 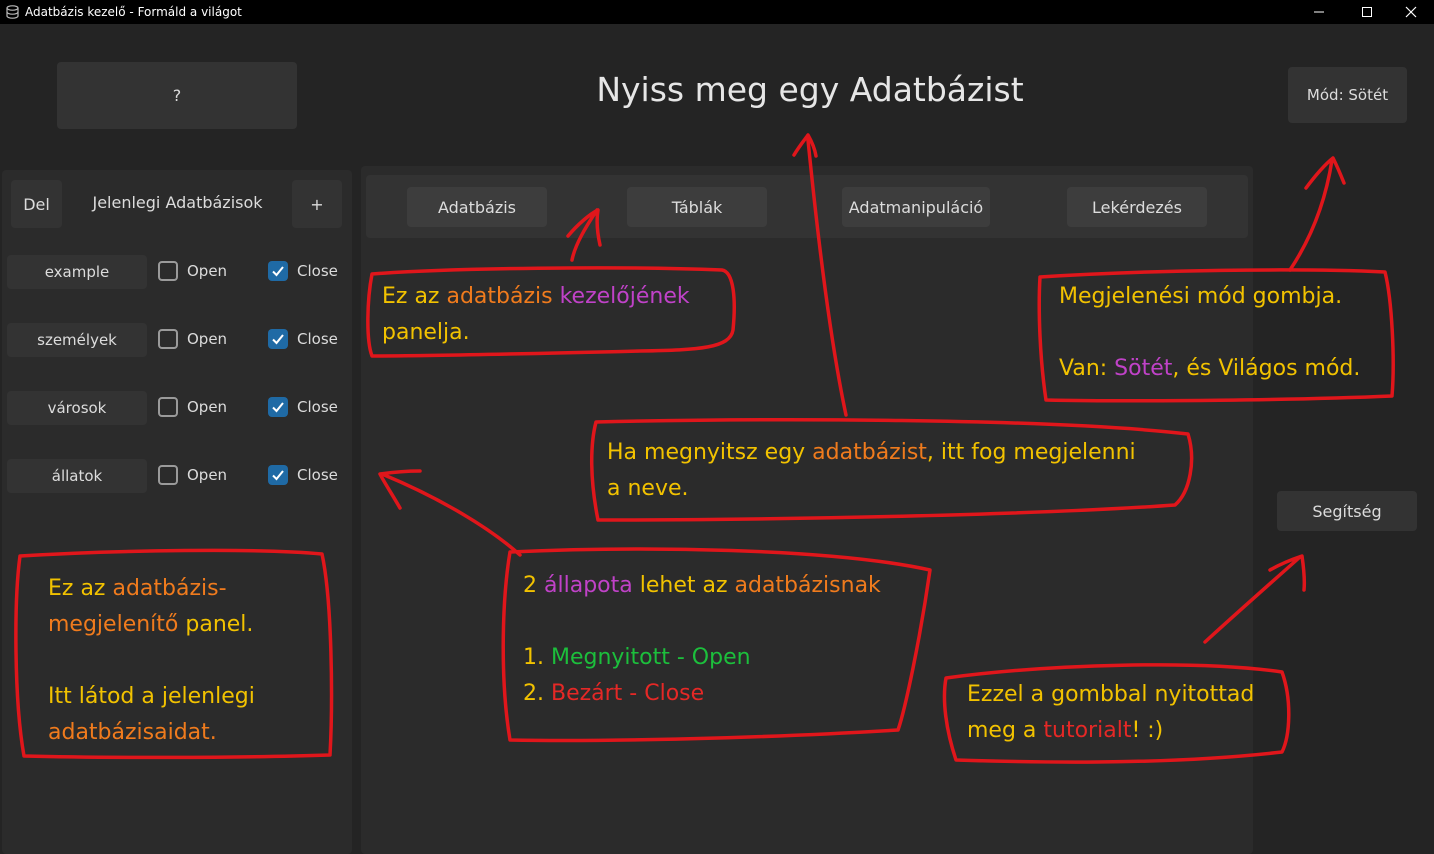 I want to click on annotation-text: , és Világos mód., so click(x=1266, y=368).